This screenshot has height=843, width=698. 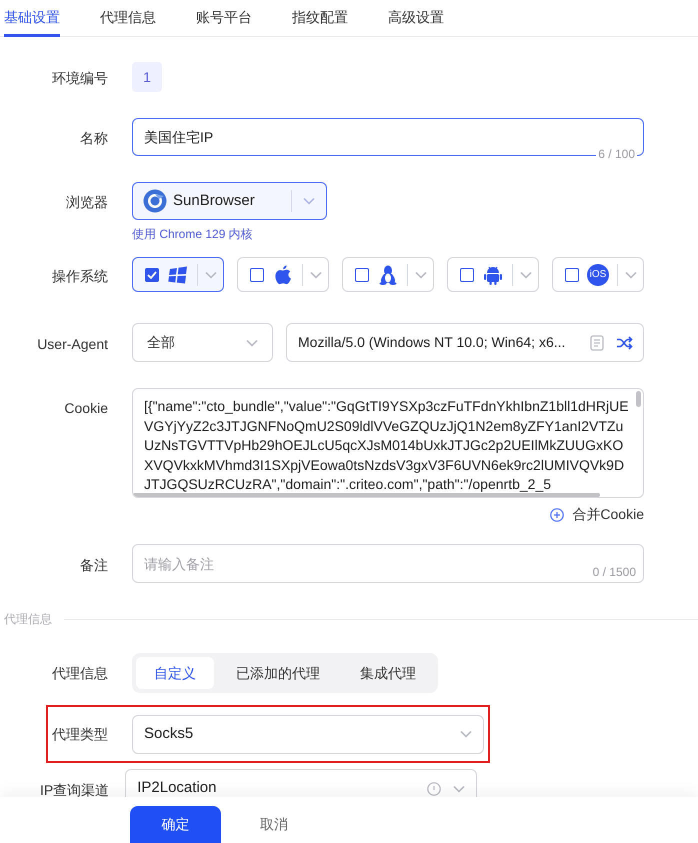 What do you see at coordinates (85, 408) in the screenshot?
I see `field-label: Cookie` at bounding box center [85, 408].